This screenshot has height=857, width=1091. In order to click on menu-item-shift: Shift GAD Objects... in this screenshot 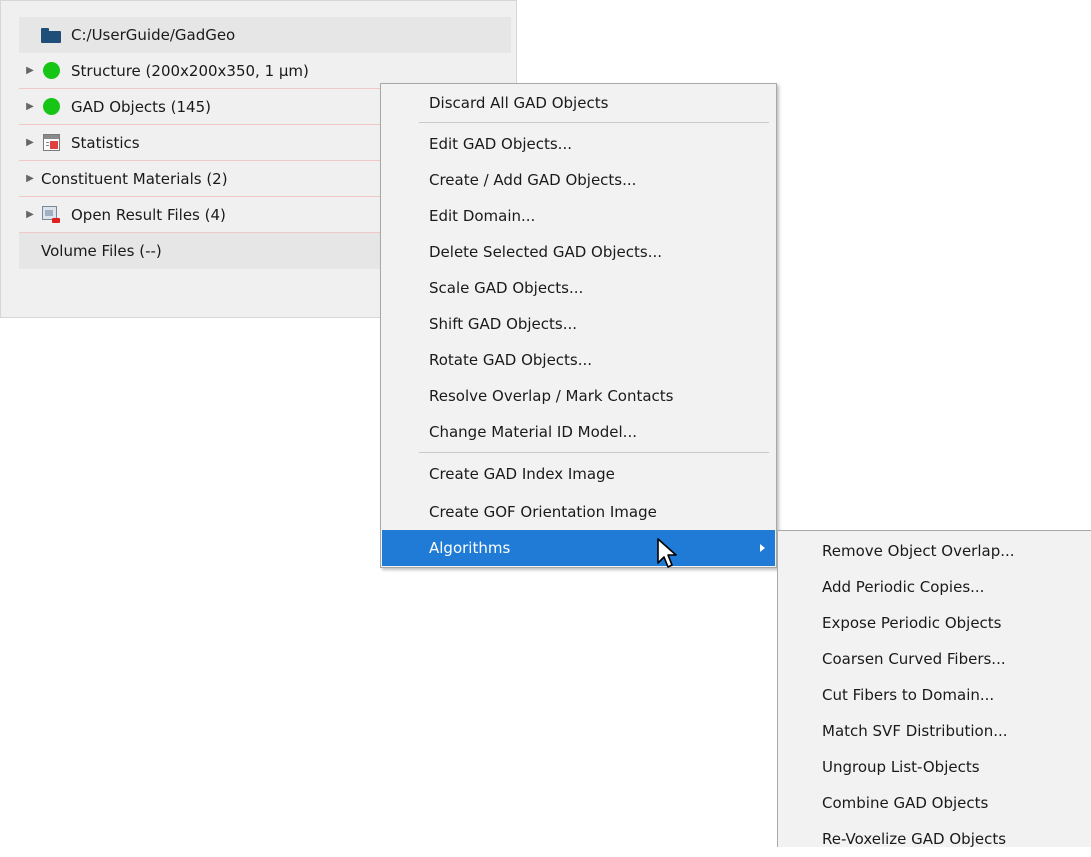, I will do `click(578, 324)`.